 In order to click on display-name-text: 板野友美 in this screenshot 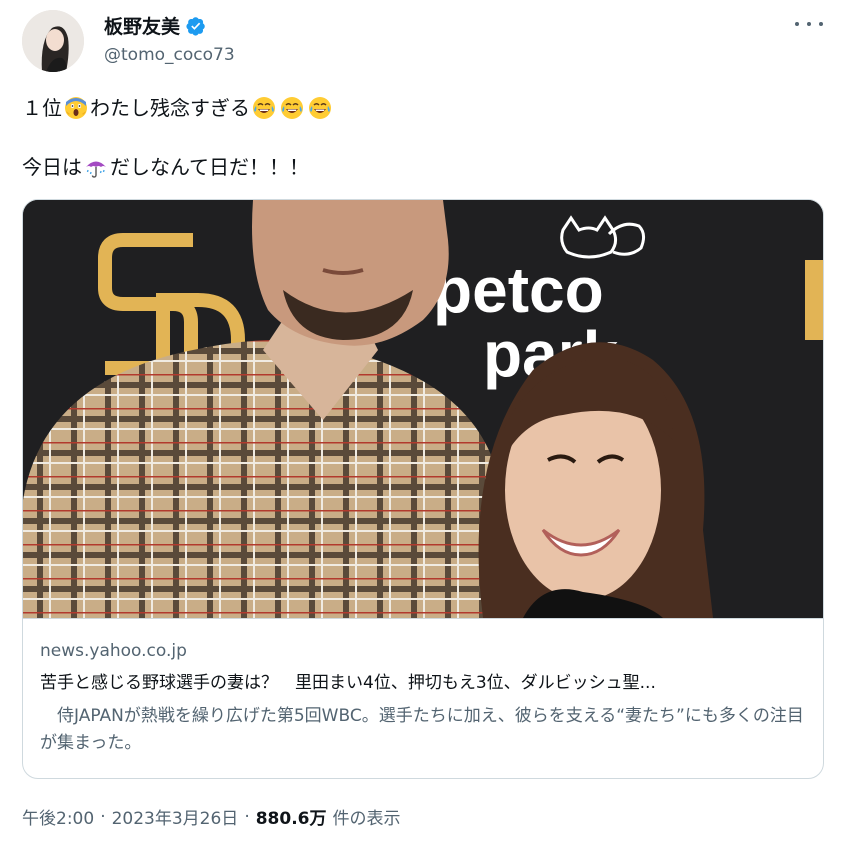, I will do `click(142, 25)`.